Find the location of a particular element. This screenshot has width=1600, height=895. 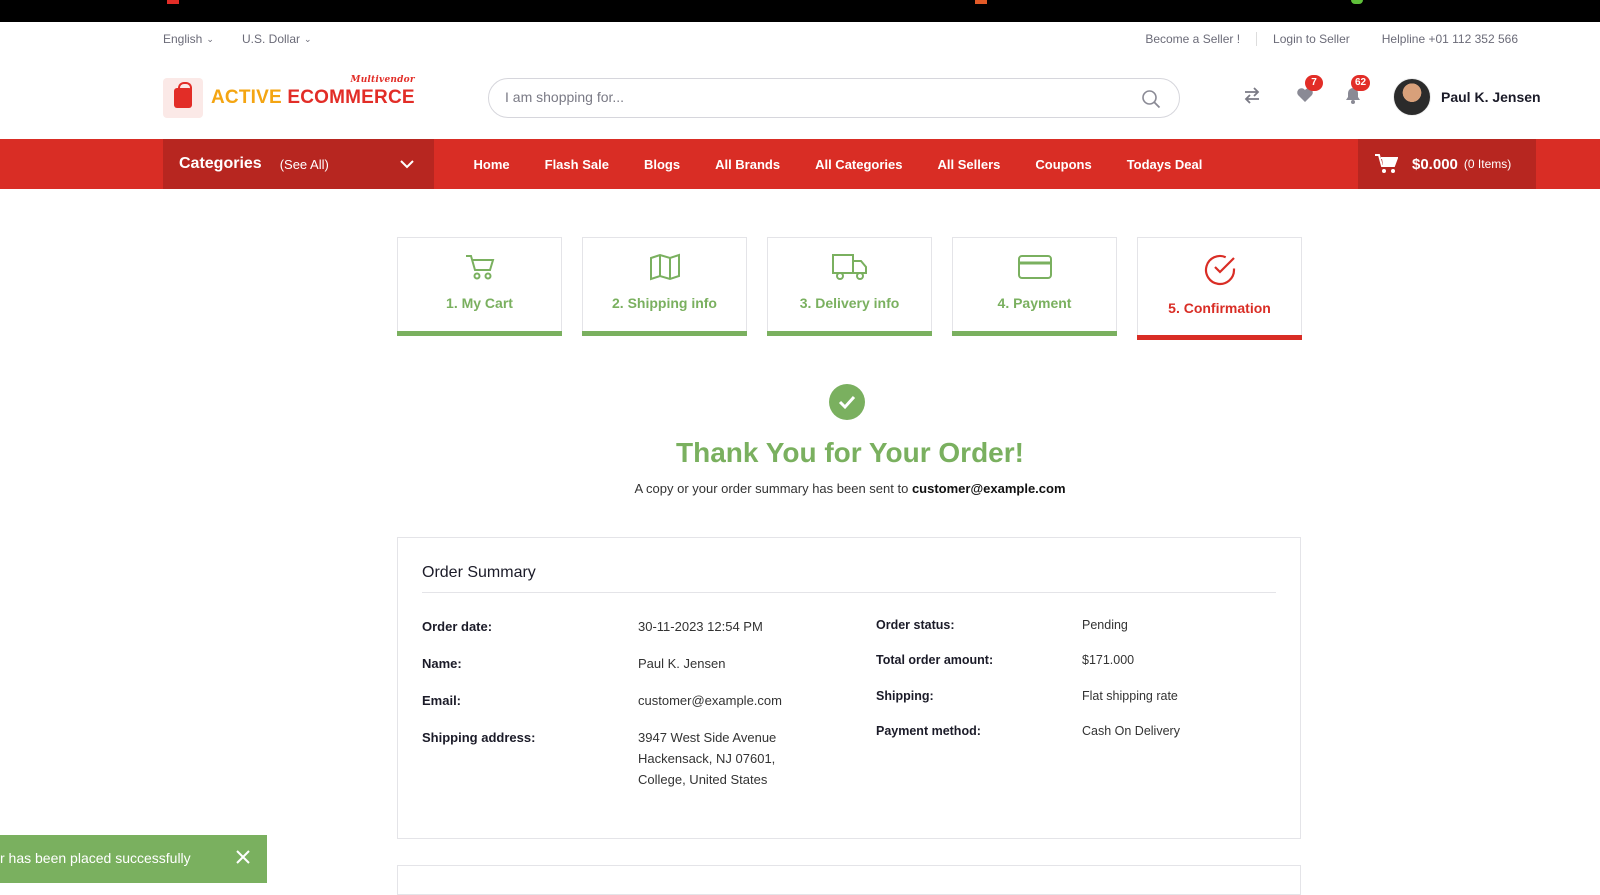

name-value: Paul K. Jensen is located at coordinates (682, 663).